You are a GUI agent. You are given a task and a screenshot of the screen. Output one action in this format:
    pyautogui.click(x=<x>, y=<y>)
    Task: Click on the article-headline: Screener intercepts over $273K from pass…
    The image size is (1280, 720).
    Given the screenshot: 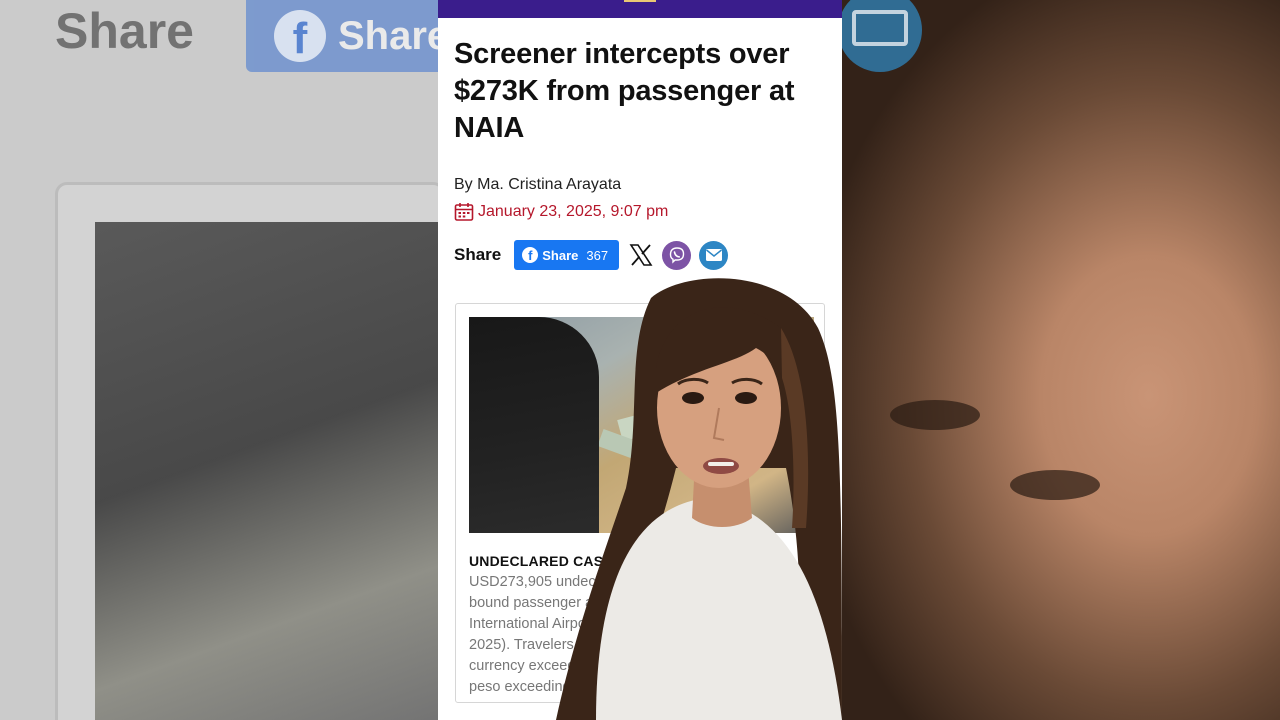 What is the action you would take?
    pyautogui.click(x=624, y=91)
    